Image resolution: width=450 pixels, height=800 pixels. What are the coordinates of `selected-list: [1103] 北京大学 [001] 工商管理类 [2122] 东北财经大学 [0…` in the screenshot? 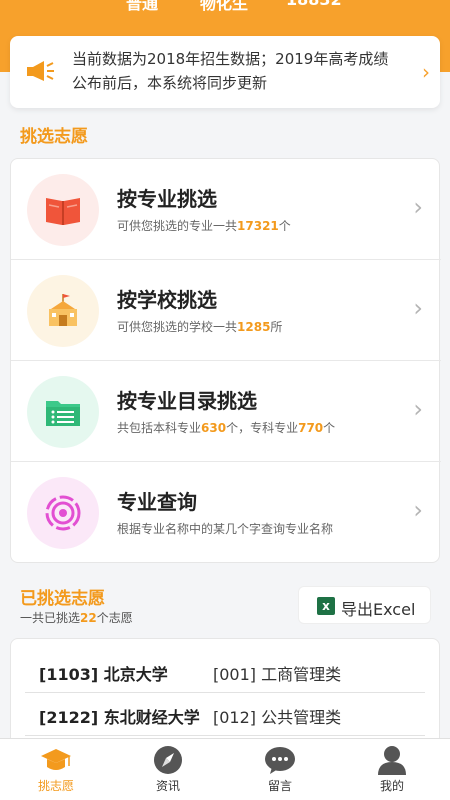 It's located at (225, 693).